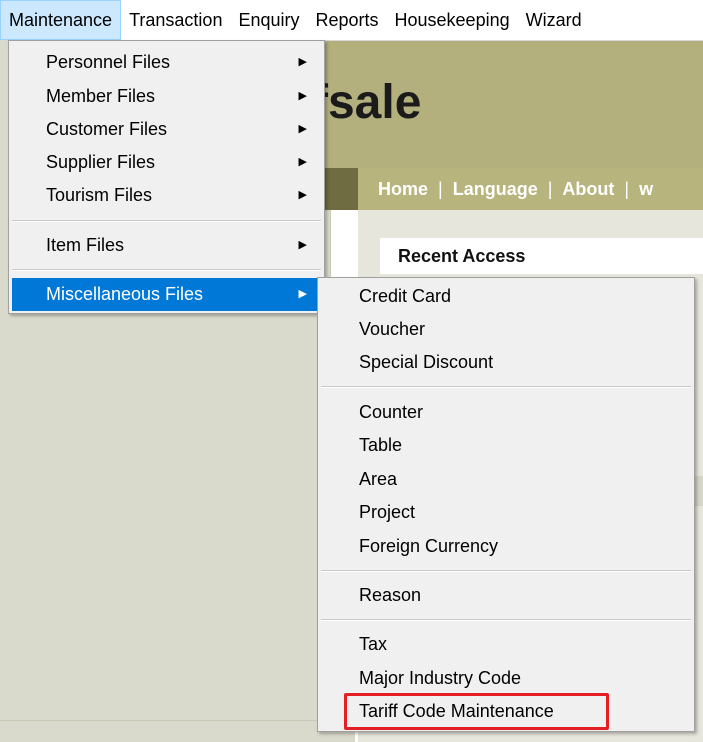 Image resolution: width=703 pixels, height=742 pixels. I want to click on menu-item-label: Major Industry Code, so click(440, 678).